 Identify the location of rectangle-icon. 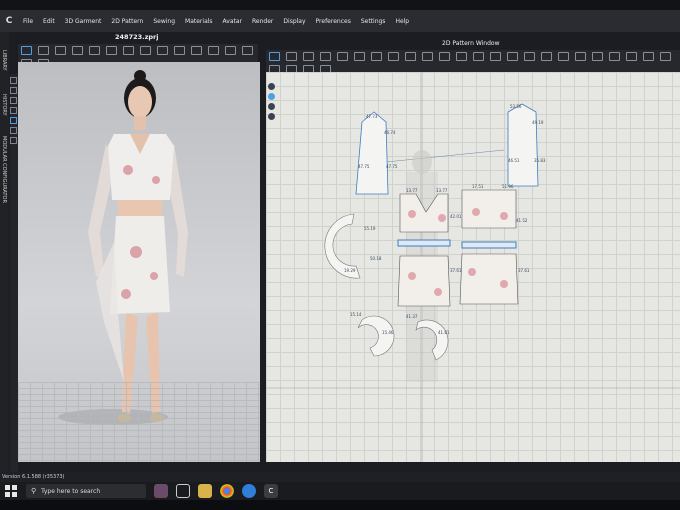
(376, 56).